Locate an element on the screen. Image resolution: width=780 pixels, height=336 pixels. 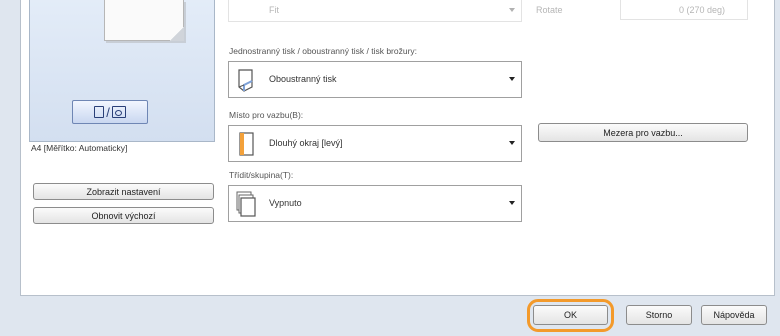
help-button: Nápověda is located at coordinates (734, 315).